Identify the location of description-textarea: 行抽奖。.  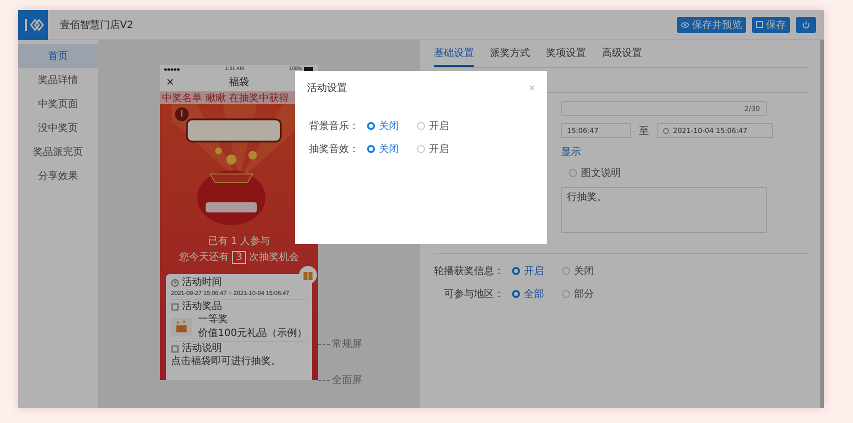
(664, 210).